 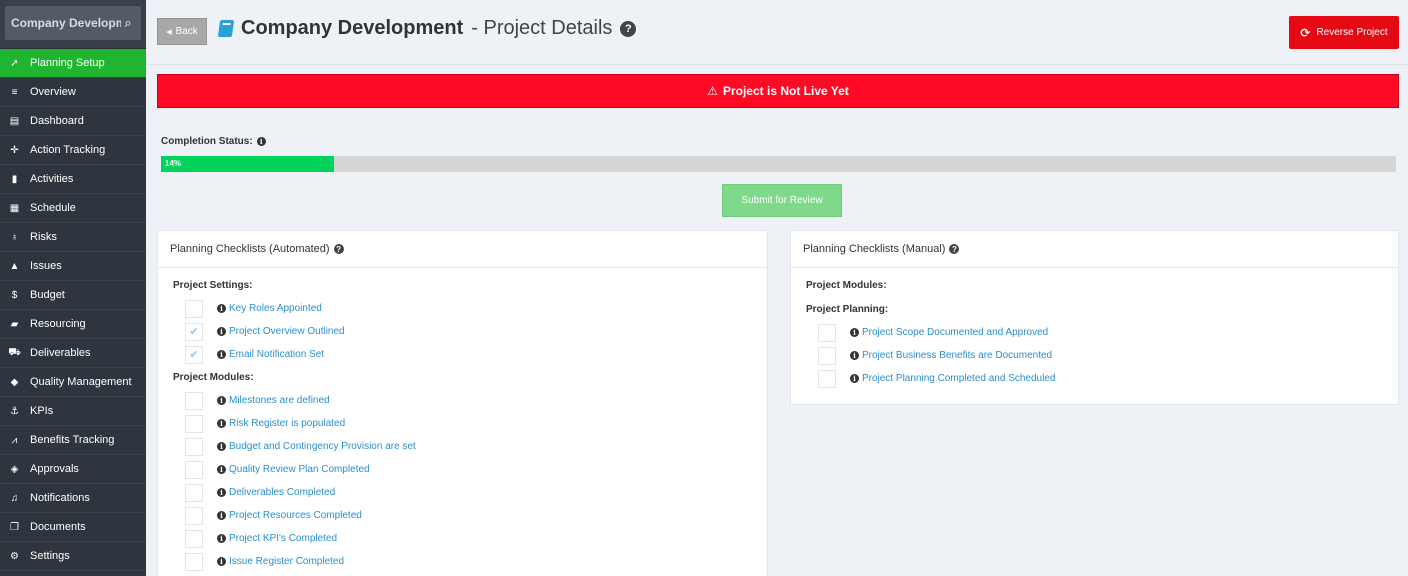 I want to click on completion-status-text: Completion Status:, so click(x=207, y=141).